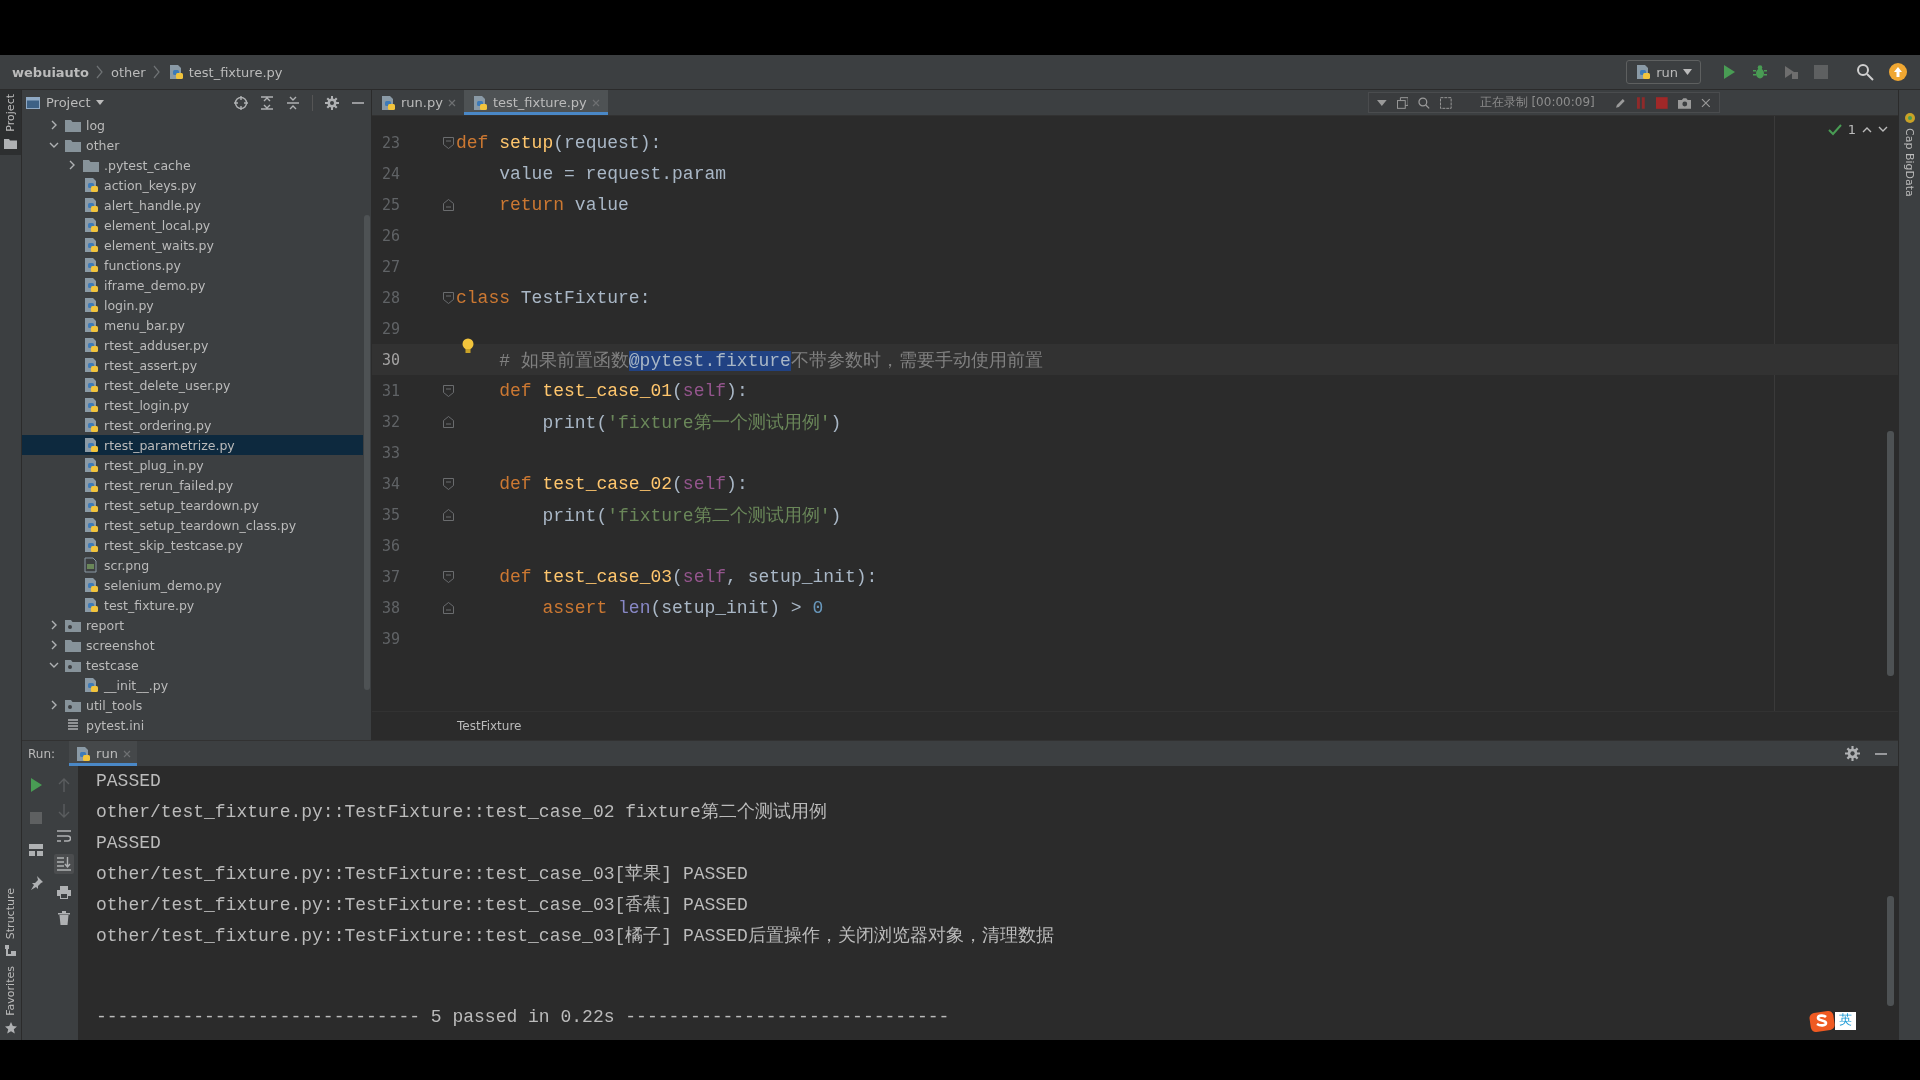 The height and width of the screenshot is (1080, 1920). Describe the element at coordinates (390, 235) in the screenshot. I see `line-number: 26` at that location.